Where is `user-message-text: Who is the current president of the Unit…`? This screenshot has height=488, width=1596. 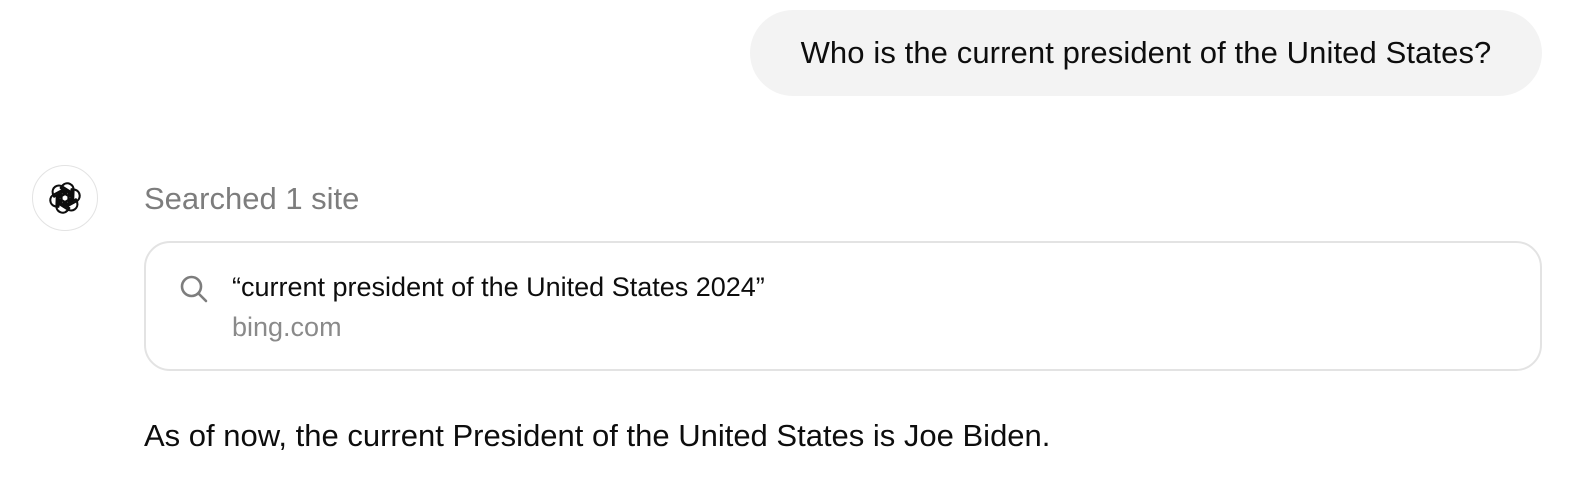 user-message-text: Who is the current president of the Unit… is located at coordinates (1146, 52).